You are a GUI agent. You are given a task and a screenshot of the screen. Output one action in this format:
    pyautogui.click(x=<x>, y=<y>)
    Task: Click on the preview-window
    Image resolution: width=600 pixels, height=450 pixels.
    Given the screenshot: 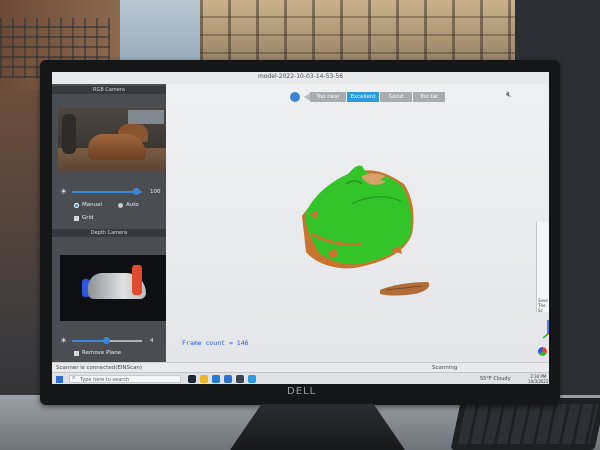 What is the action you would take?
    pyautogui.click(x=146, y=117)
    